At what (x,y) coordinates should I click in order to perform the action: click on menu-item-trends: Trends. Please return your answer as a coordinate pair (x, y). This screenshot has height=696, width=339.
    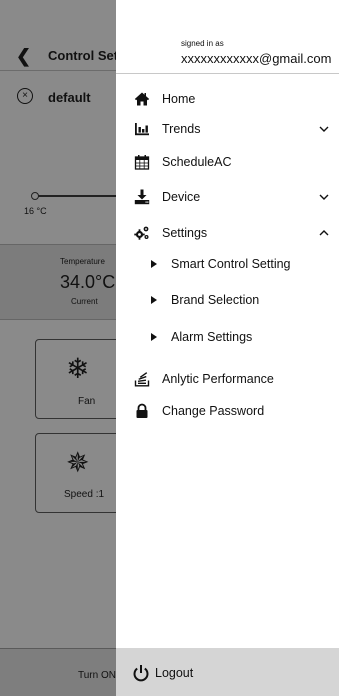
    Looking at the image, I should click on (227, 130).